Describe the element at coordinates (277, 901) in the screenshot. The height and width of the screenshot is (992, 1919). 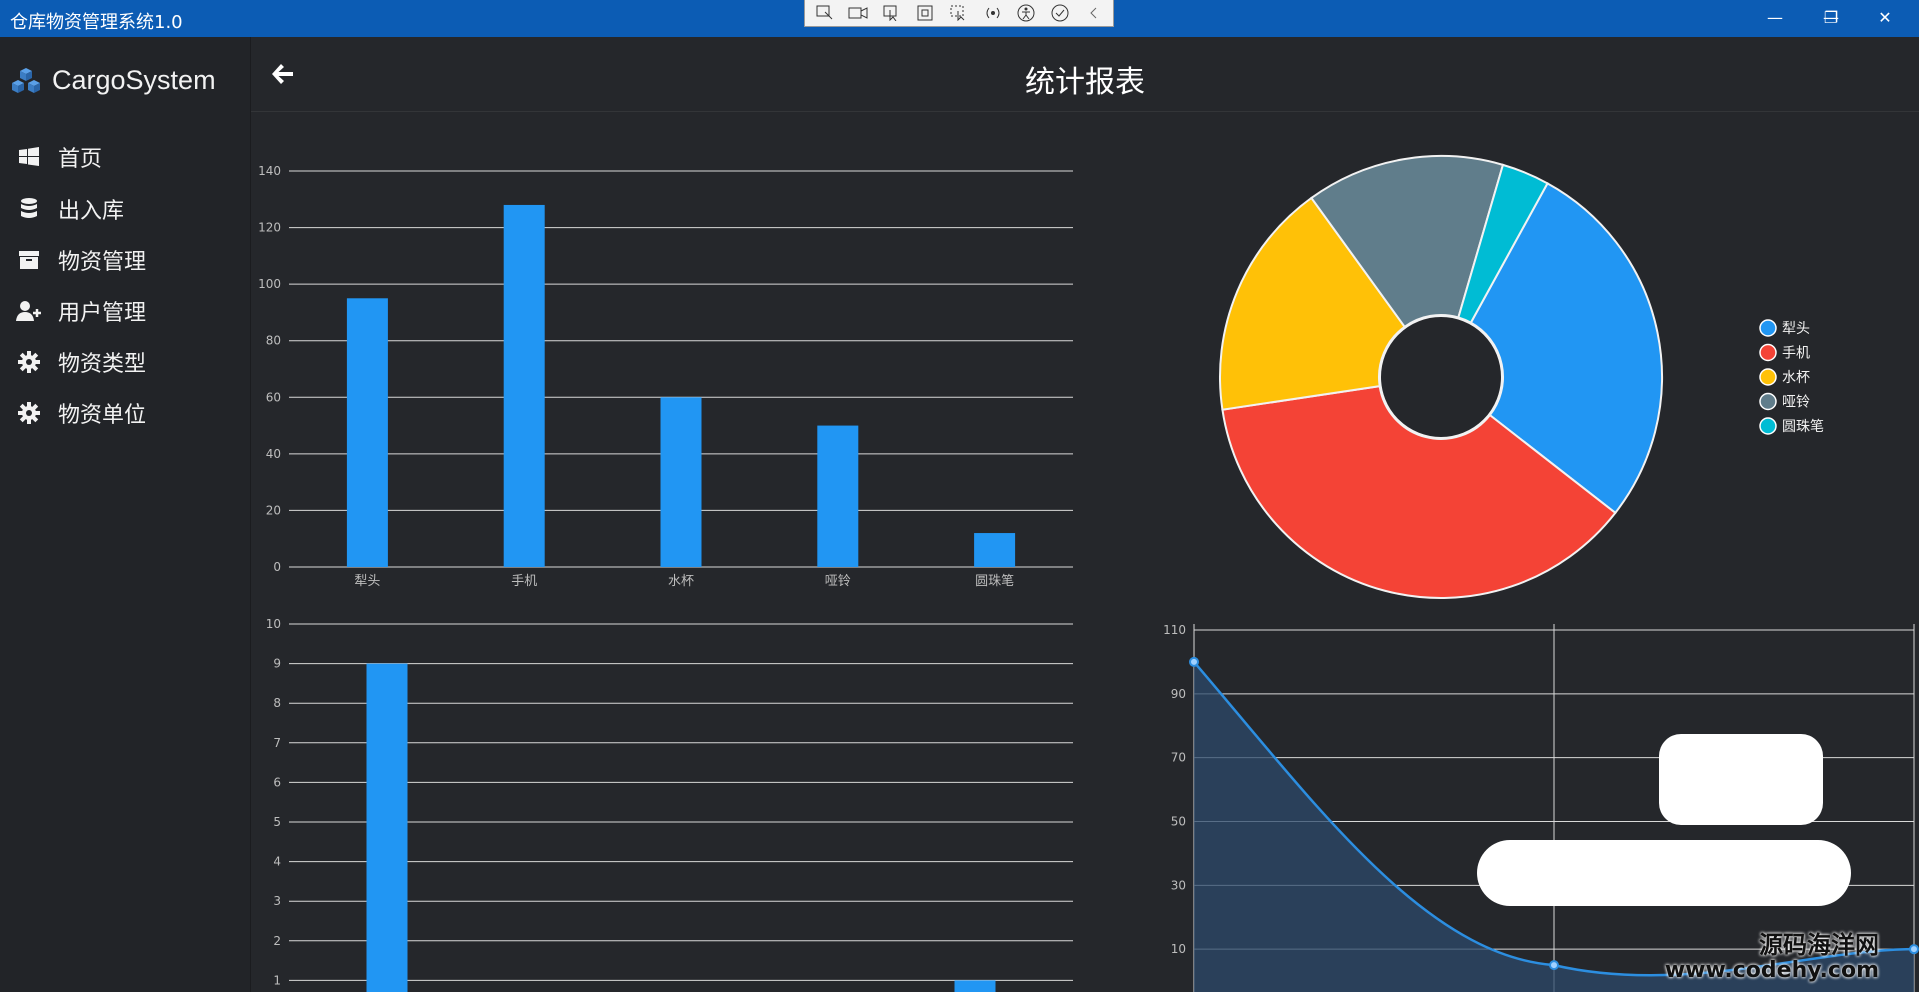
I see `y-tick-label: 3` at that location.